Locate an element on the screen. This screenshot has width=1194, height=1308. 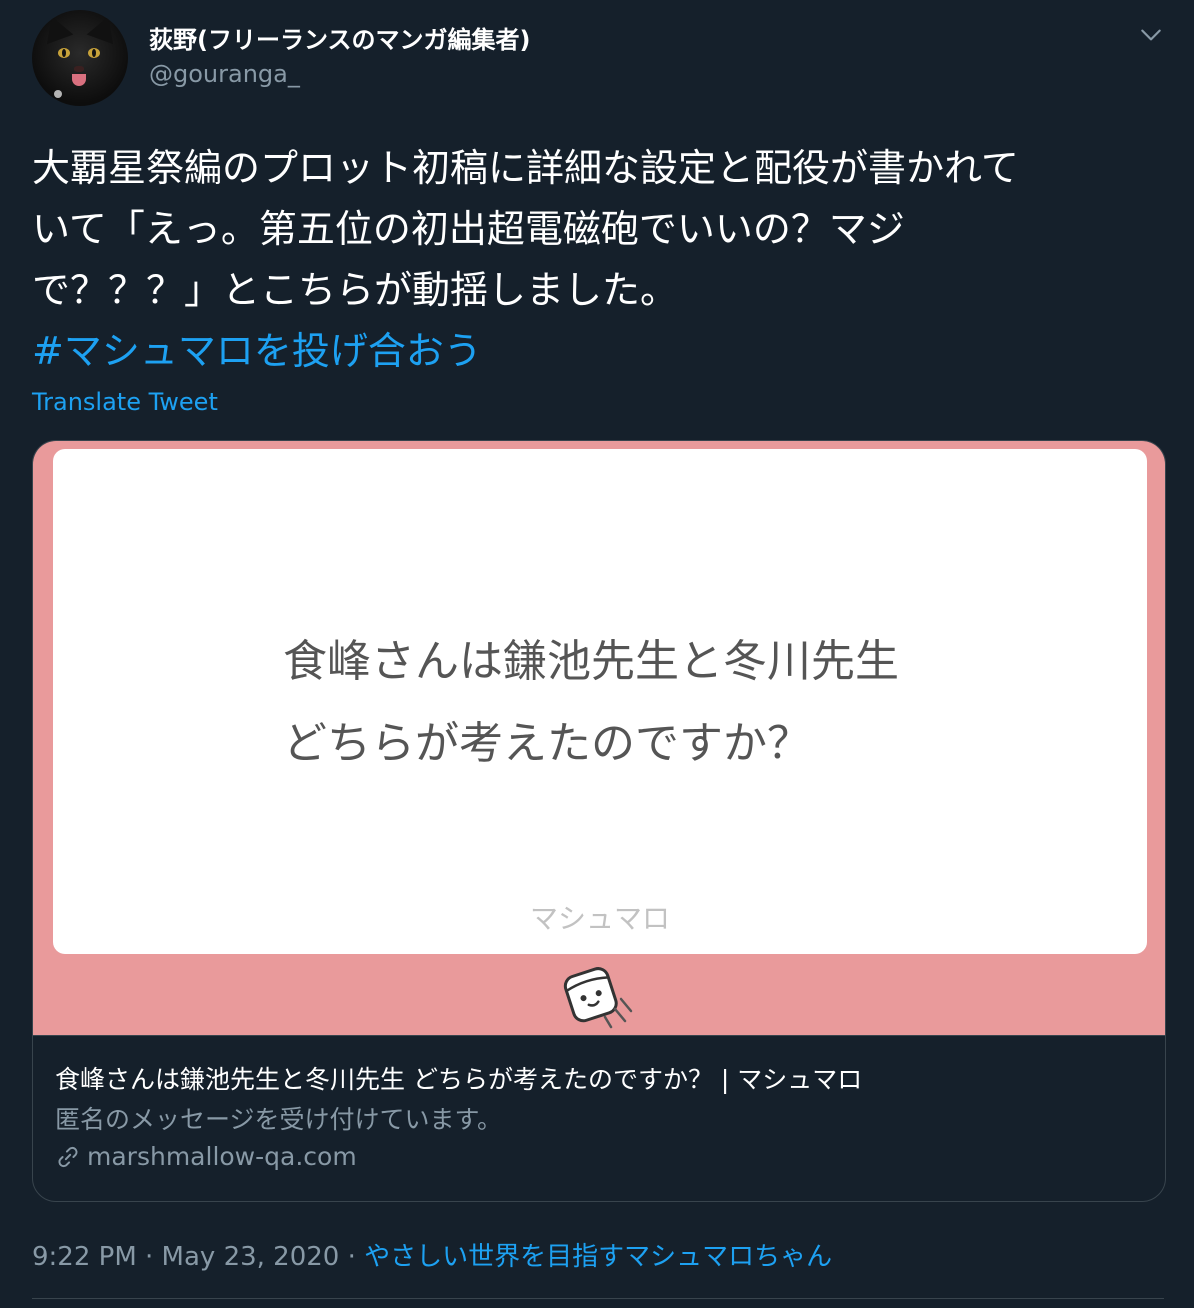
tweet-text-line: で？？？」とこちらが動揺しました。 is located at coordinates (355, 290).